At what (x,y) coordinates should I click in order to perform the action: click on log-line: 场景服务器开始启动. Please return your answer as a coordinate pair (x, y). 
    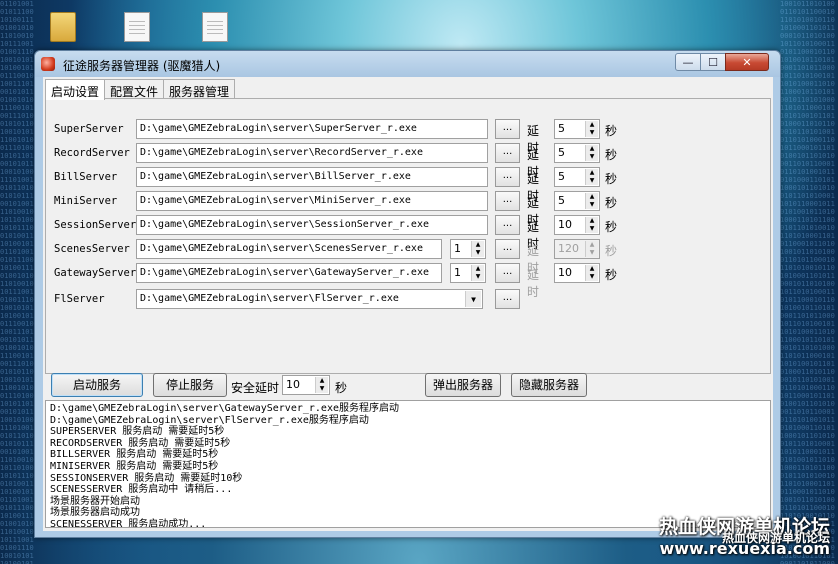
    Looking at the image, I should click on (95, 501).